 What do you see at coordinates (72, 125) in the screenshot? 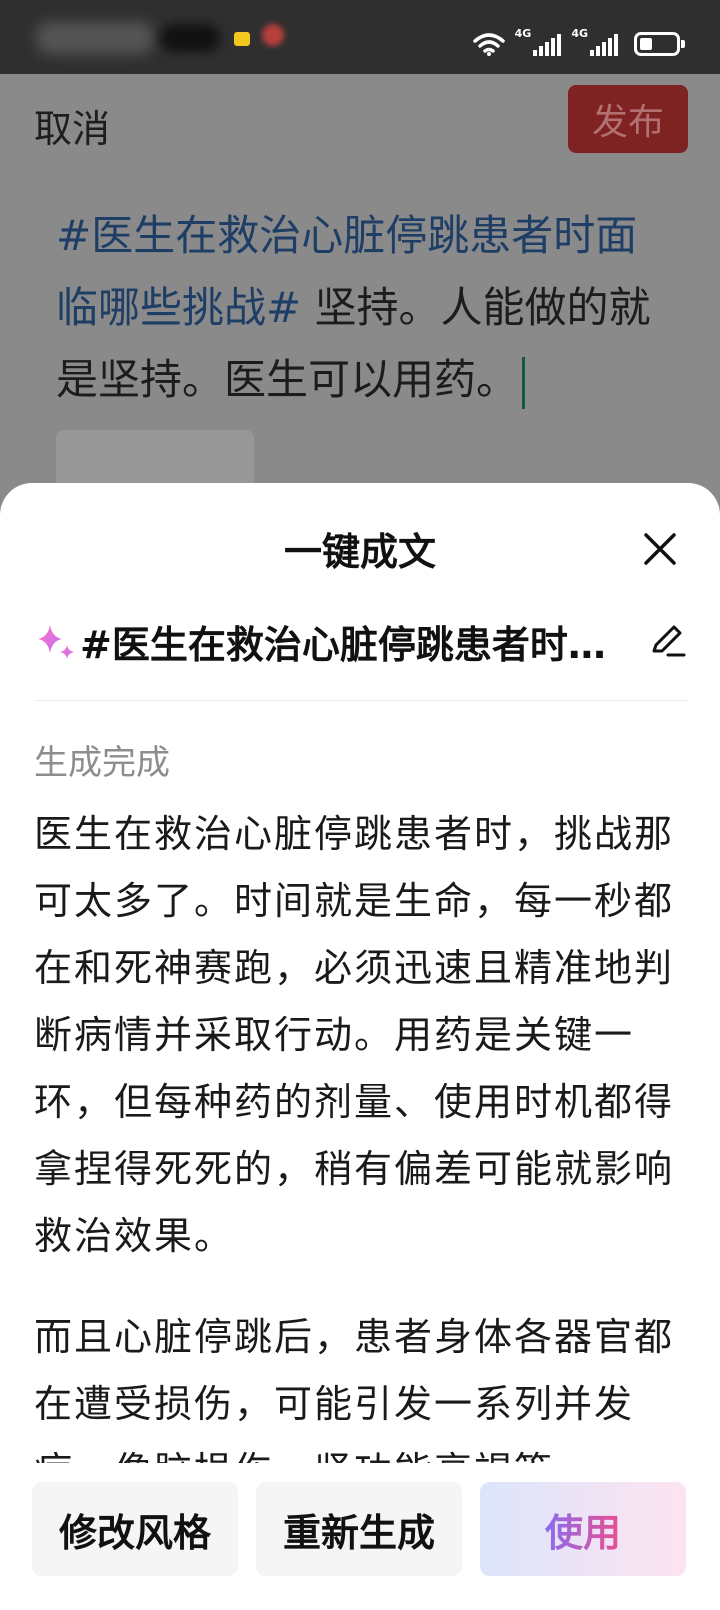
I see `cancel-button: 取消` at bounding box center [72, 125].